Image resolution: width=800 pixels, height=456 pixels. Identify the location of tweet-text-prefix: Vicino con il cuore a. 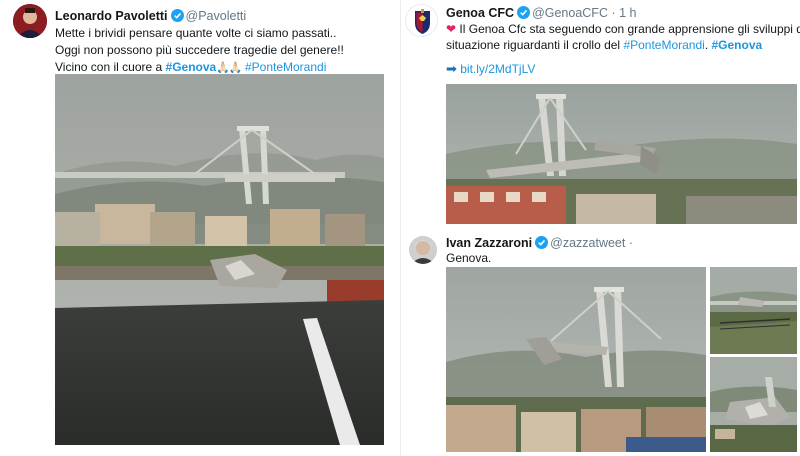
(110, 67).